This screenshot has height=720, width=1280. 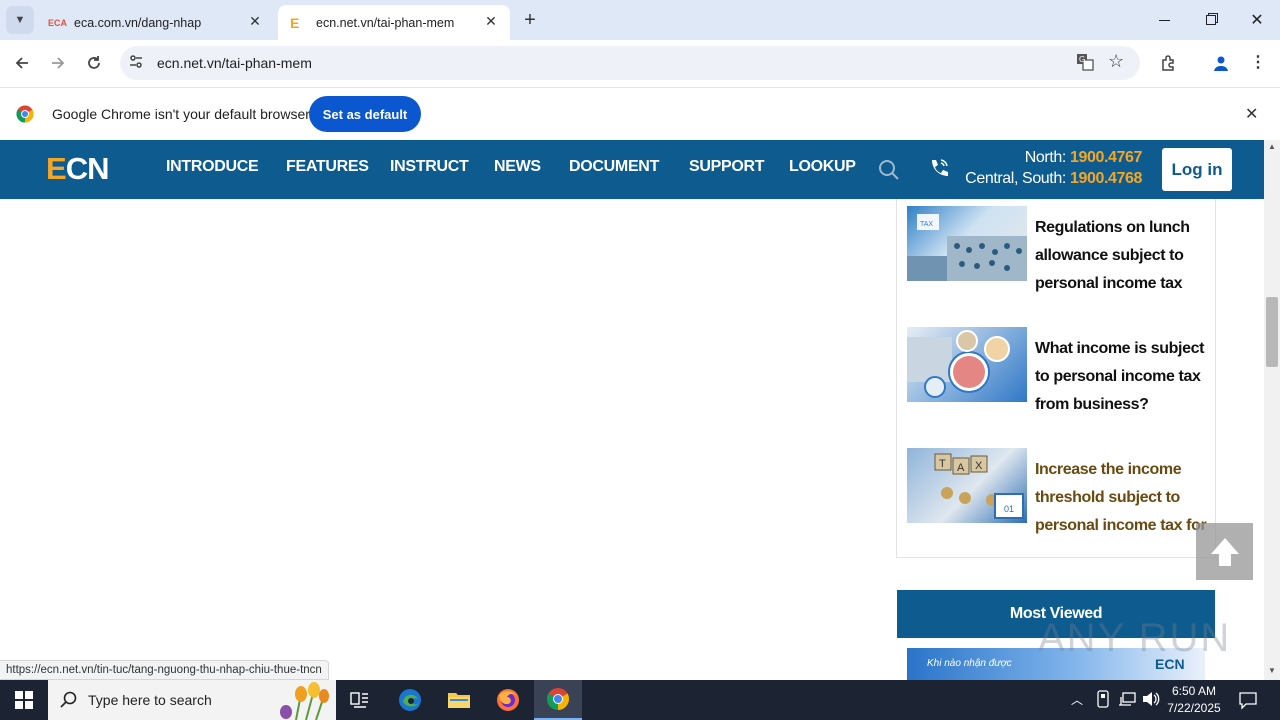 What do you see at coordinates (967, 485) in the screenshot?
I see `news-thumbnail: T A X 01` at bounding box center [967, 485].